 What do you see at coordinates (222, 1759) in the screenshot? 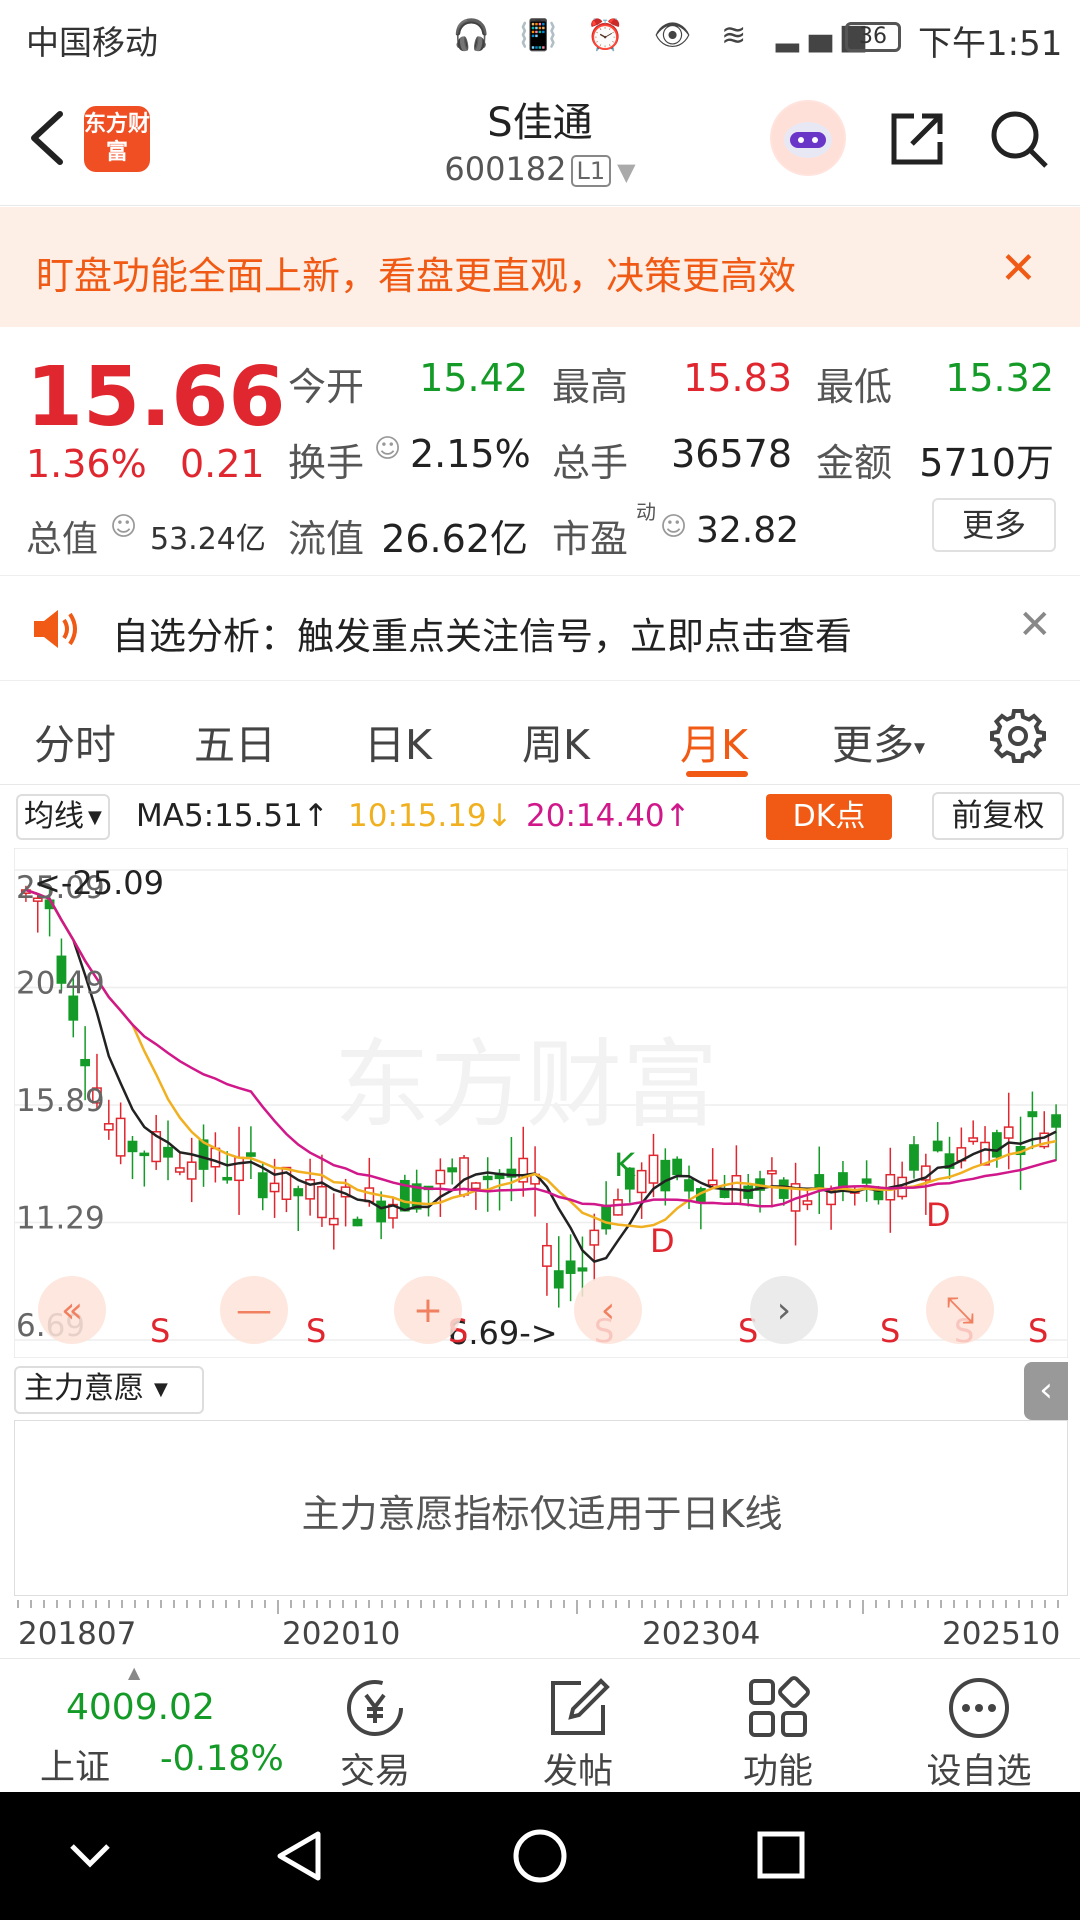
I see `index-change: -0.18%` at bounding box center [222, 1759].